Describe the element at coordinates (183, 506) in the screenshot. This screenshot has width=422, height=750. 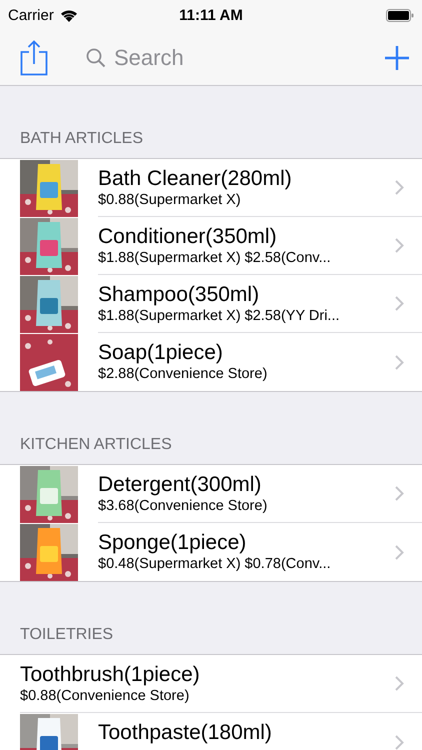
I see `item-prices: $3.68(Convenience Store)` at that location.